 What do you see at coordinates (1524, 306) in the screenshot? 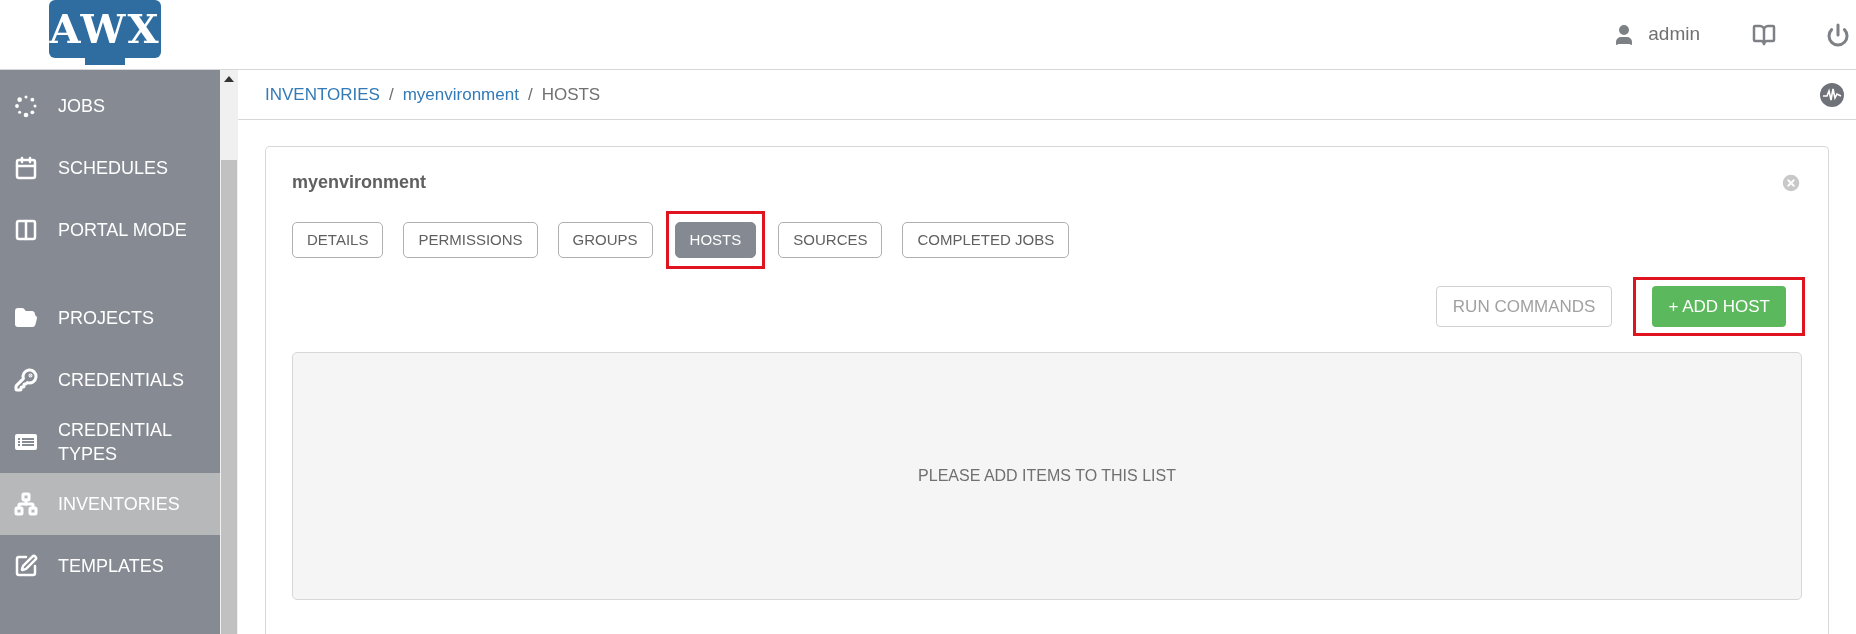
I see `run-commands-button: RUN COMMANDS` at bounding box center [1524, 306].